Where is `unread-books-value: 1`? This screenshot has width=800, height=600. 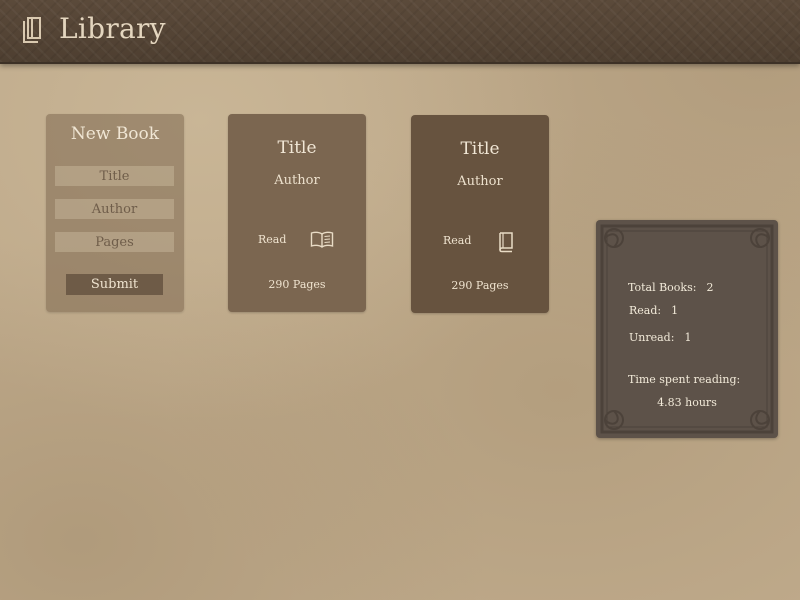
unread-books-value: 1 is located at coordinates (688, 337).